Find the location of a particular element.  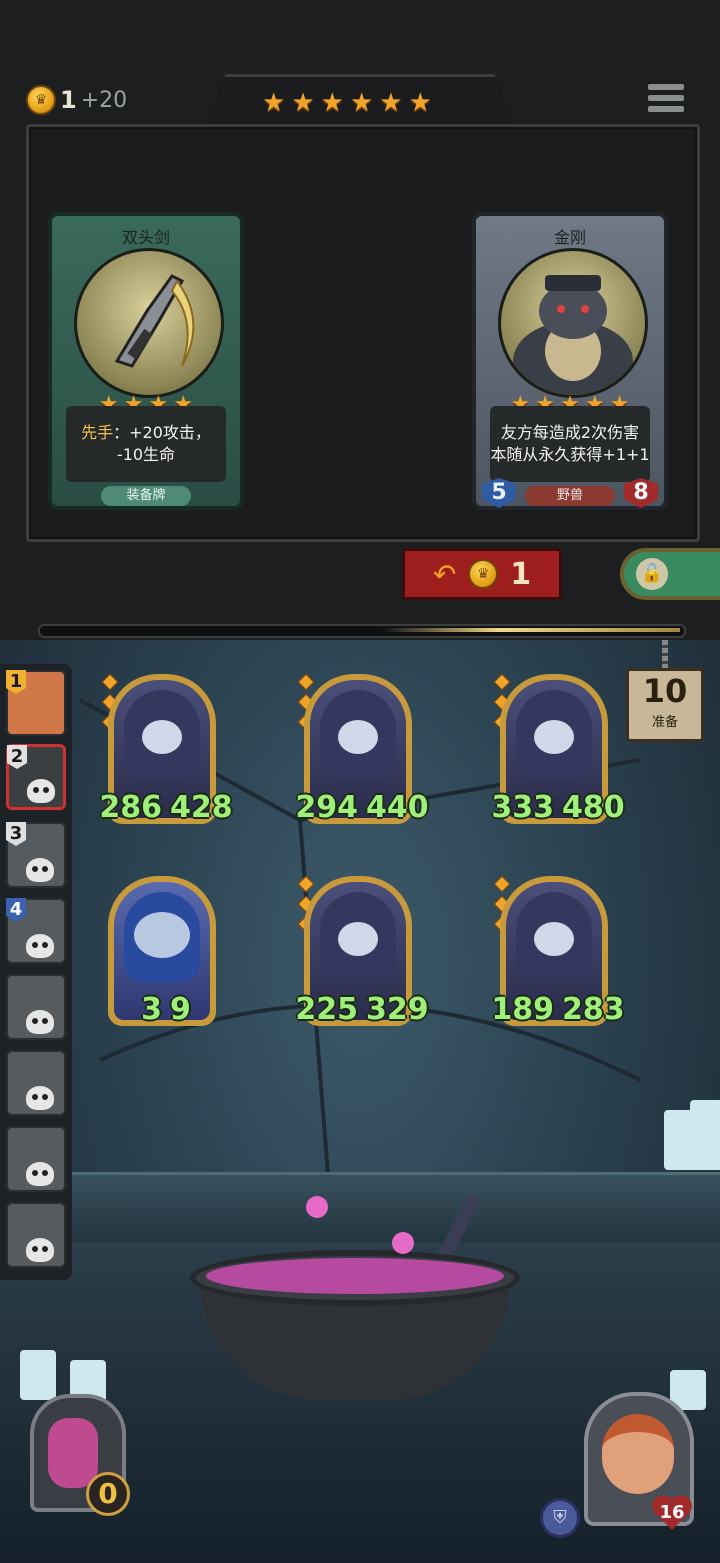

unit-attack: 286 is located at coordinates (132, 807).